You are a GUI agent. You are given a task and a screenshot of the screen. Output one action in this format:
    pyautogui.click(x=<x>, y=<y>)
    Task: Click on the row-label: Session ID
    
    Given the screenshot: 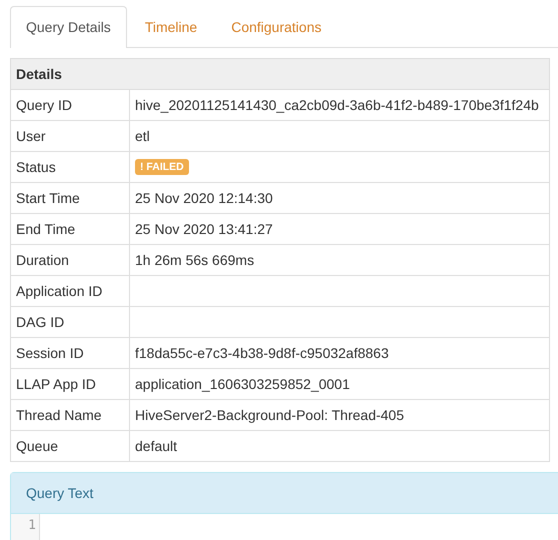 What is the action you would take?
    pyautogui.click(x=70, y=353)
    